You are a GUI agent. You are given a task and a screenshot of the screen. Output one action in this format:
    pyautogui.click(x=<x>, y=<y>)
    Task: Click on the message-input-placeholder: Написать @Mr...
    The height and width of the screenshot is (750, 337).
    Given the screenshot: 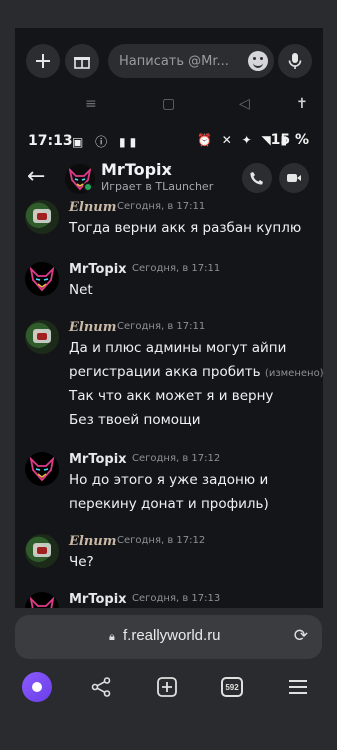 What is the action you would take?
    pyautogui.click(x=174, y=61)
    